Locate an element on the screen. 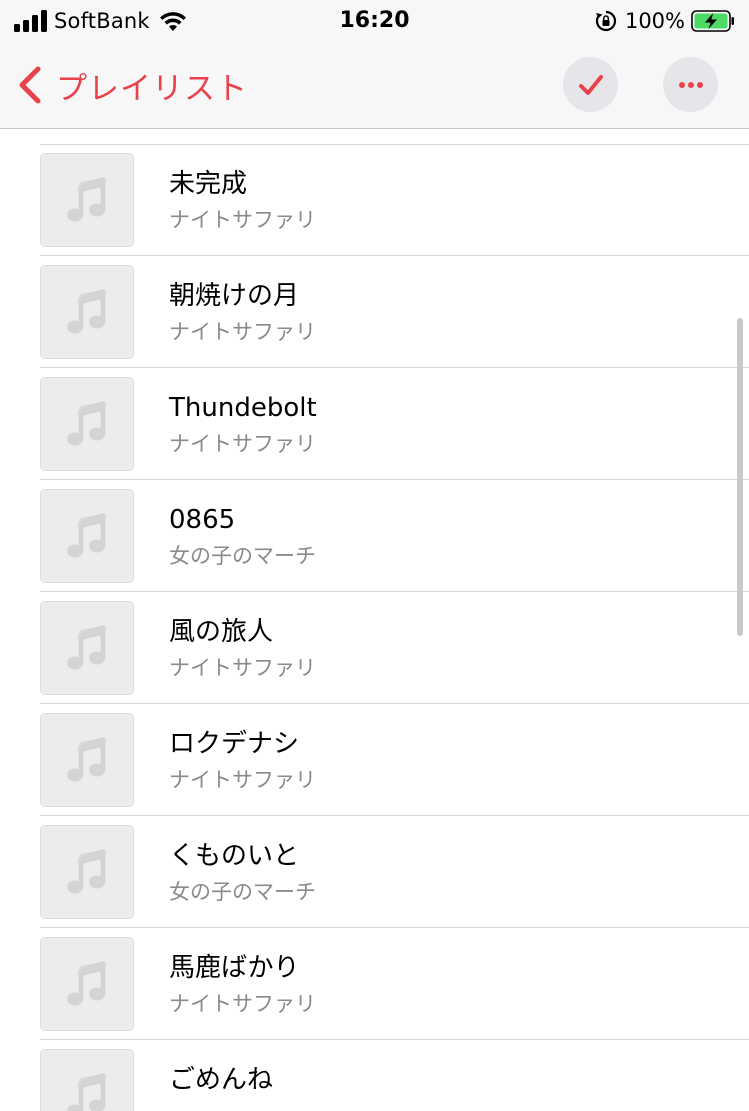 This screenshot has width=749, height=1111. battery-charging-icon is located at coordinates (713, 21).